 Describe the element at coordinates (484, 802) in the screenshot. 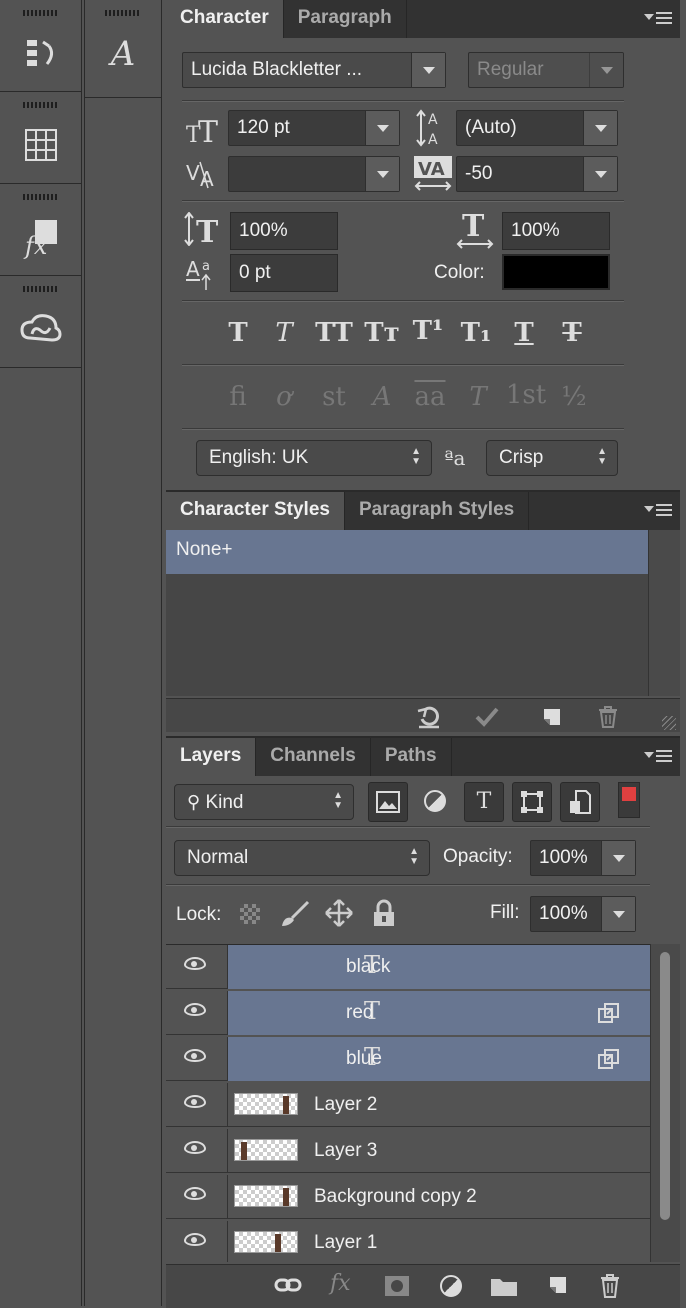

I see `type-filter-button: T` at that location.